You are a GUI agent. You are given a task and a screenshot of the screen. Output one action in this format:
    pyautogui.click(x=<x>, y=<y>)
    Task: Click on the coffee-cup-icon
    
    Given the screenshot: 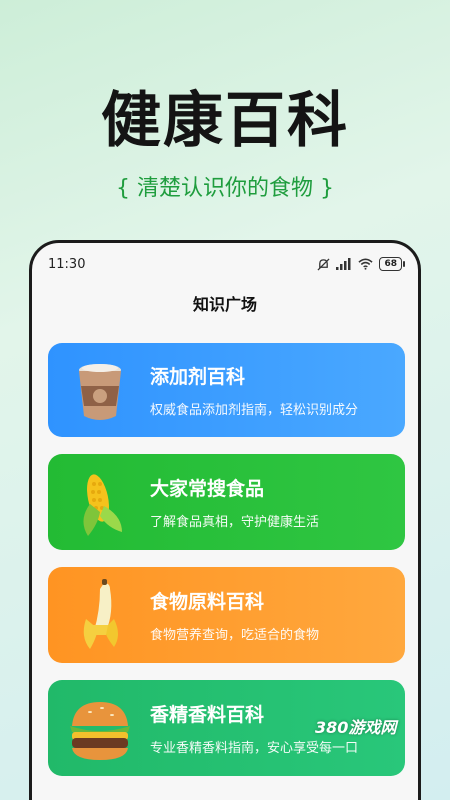 What is the action you would take?
    pyautogui.click(x=100, y=390)
    